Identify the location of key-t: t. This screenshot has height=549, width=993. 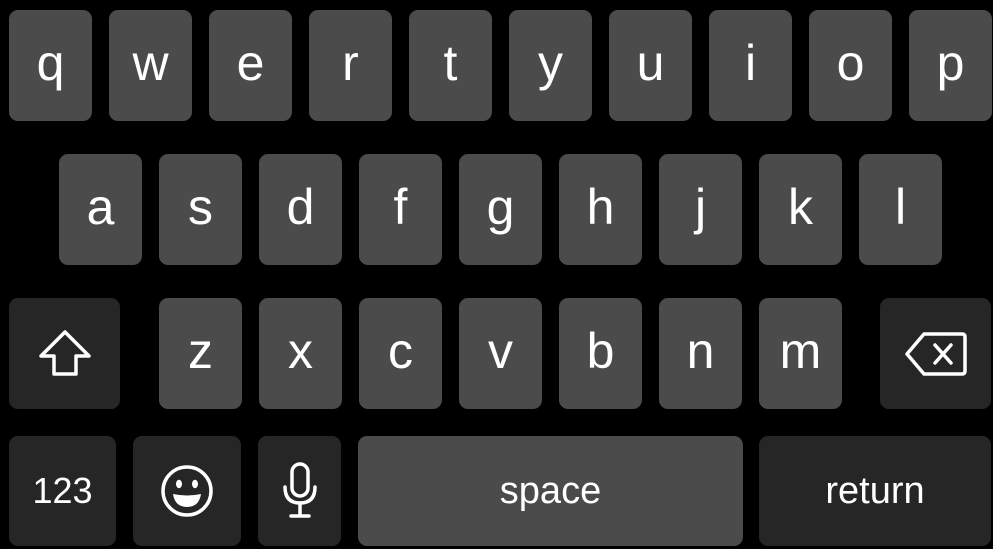
(450, 65).